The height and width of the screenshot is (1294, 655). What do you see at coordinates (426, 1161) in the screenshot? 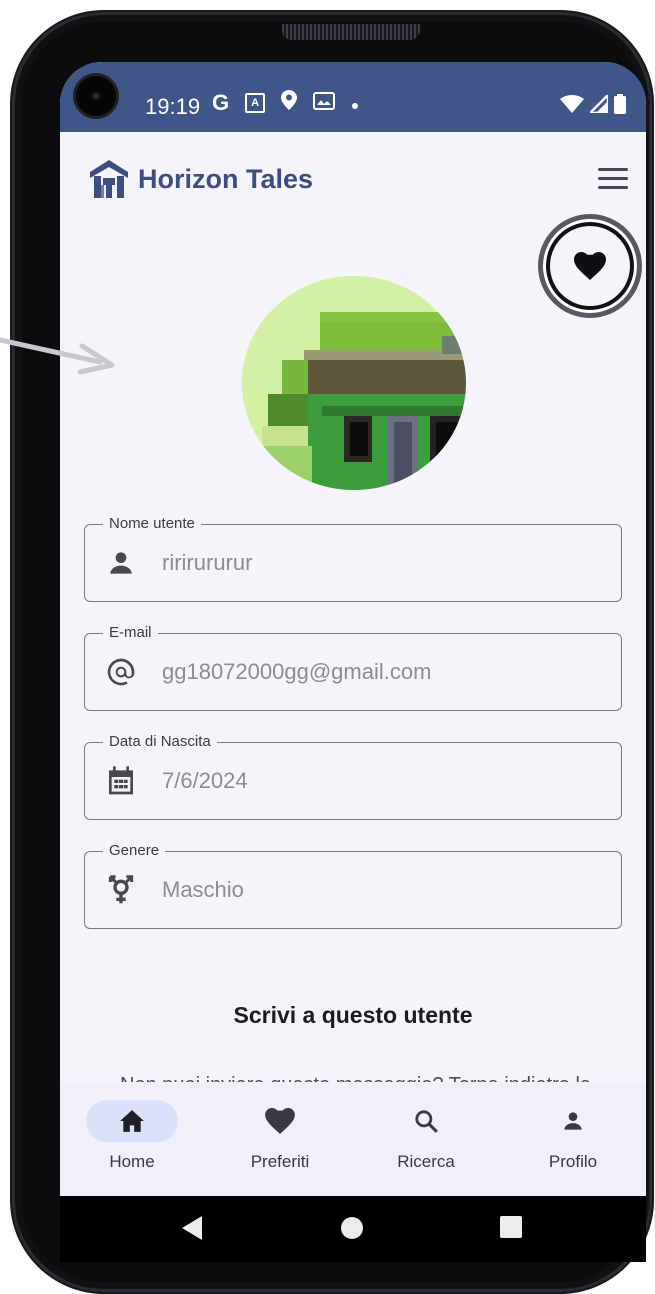
I see `nav-label: Ricerca` at bounding box center [426, 1161].